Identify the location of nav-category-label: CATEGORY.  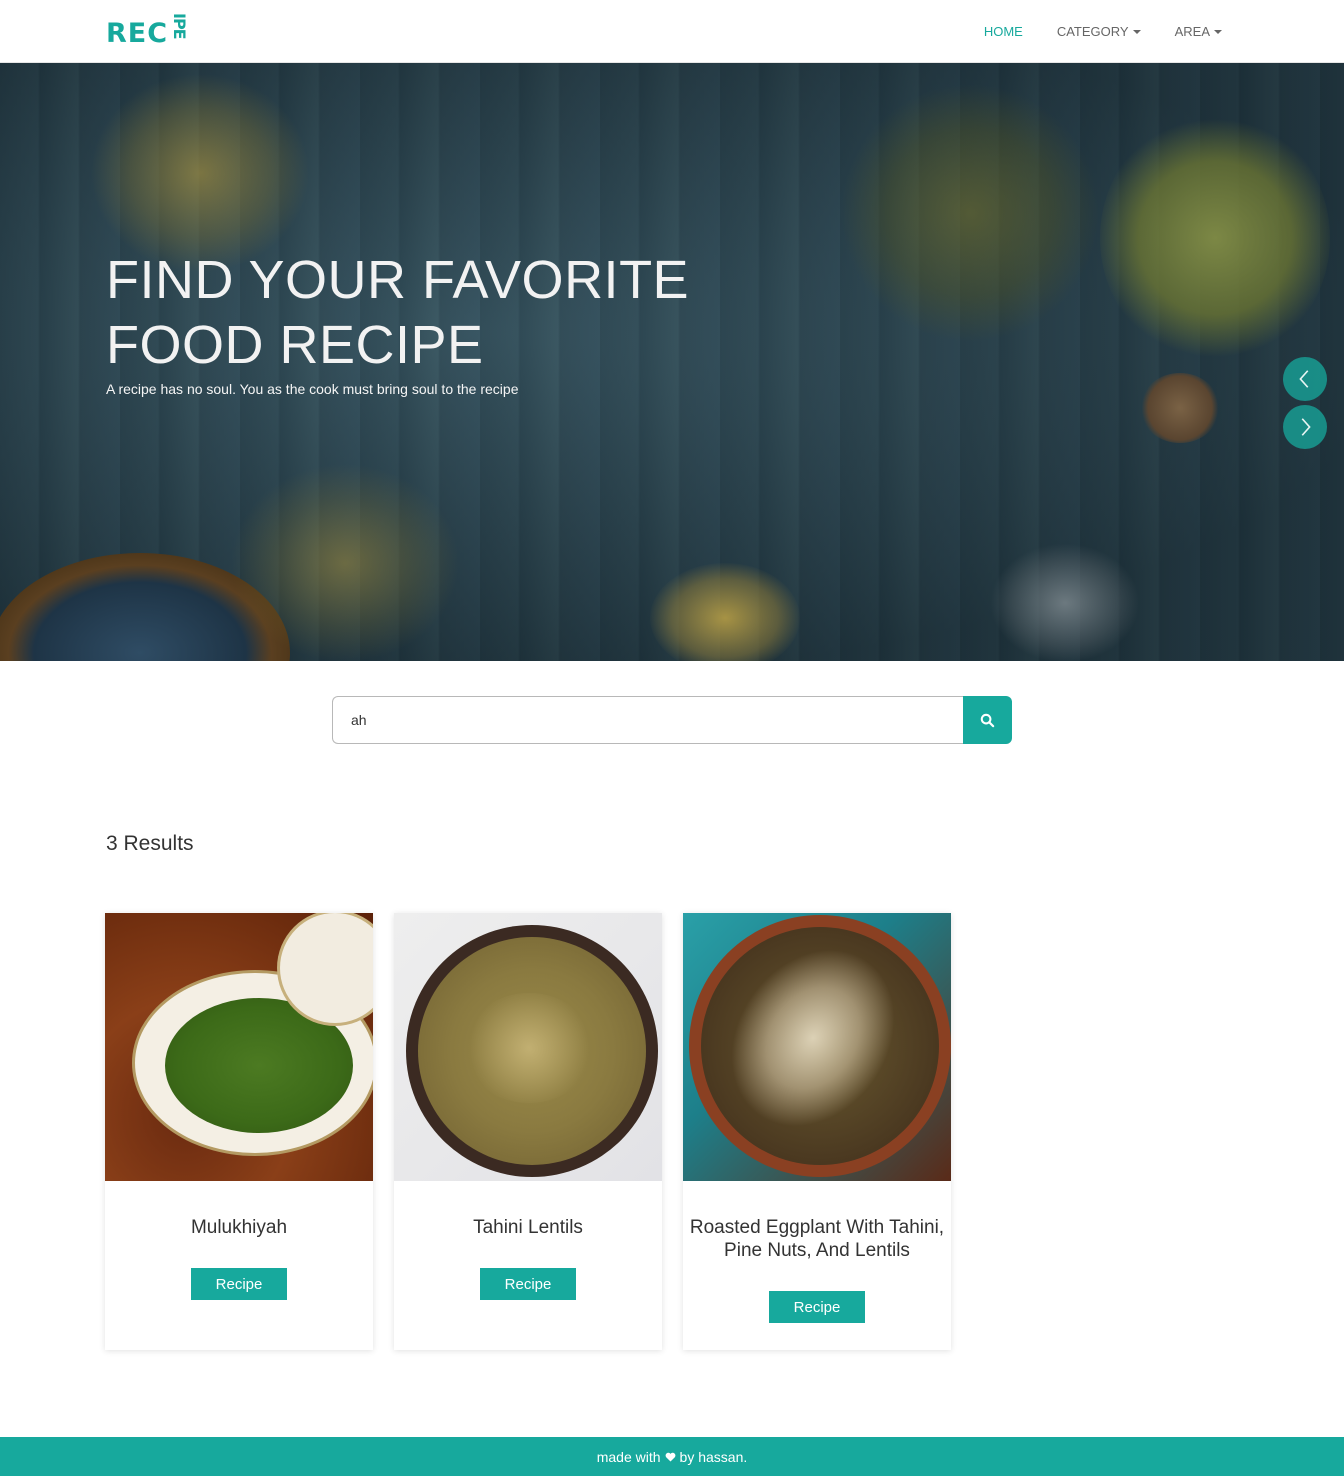
(1092, 31).